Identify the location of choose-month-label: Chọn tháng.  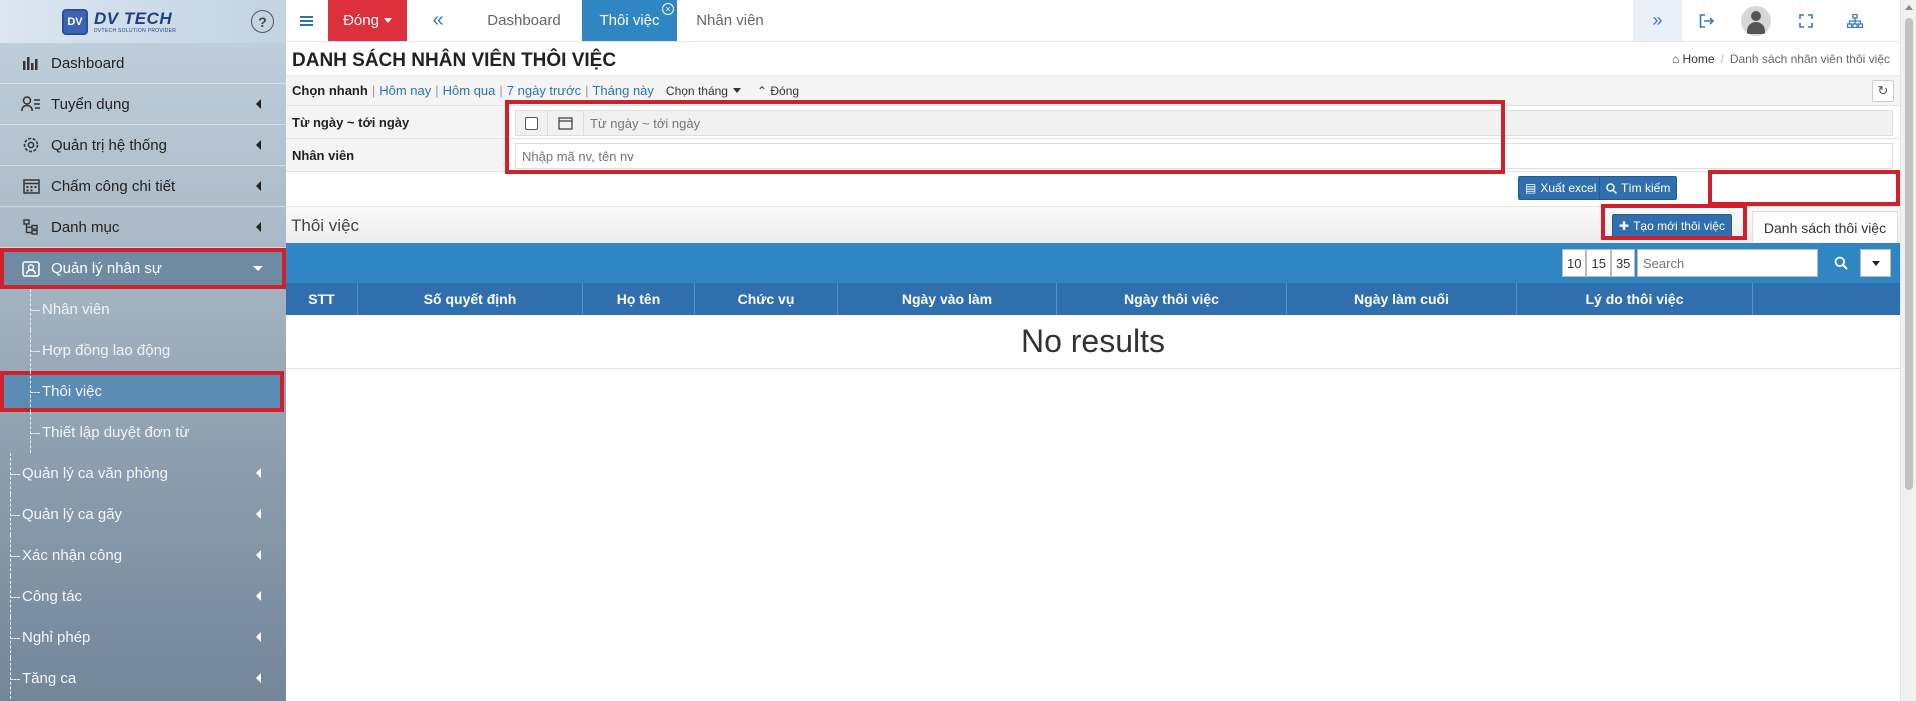
(696, 90).